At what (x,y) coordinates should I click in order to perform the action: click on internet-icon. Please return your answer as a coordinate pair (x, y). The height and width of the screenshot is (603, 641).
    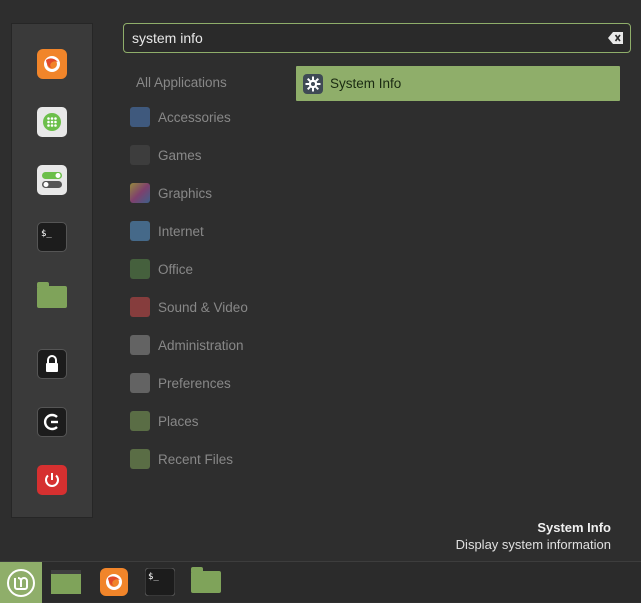
    Looking at the image, I should click on (140, 231).